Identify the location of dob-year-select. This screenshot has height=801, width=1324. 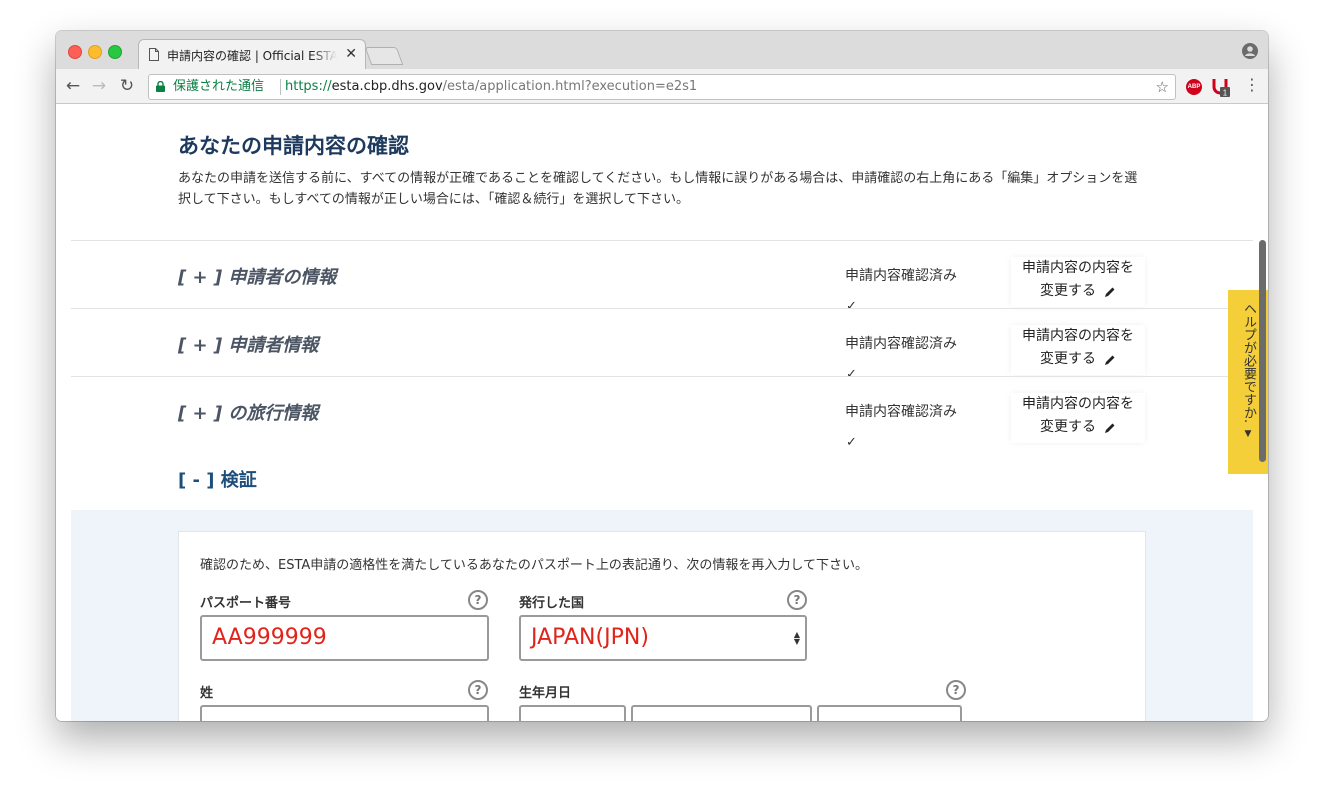
(889, 713).